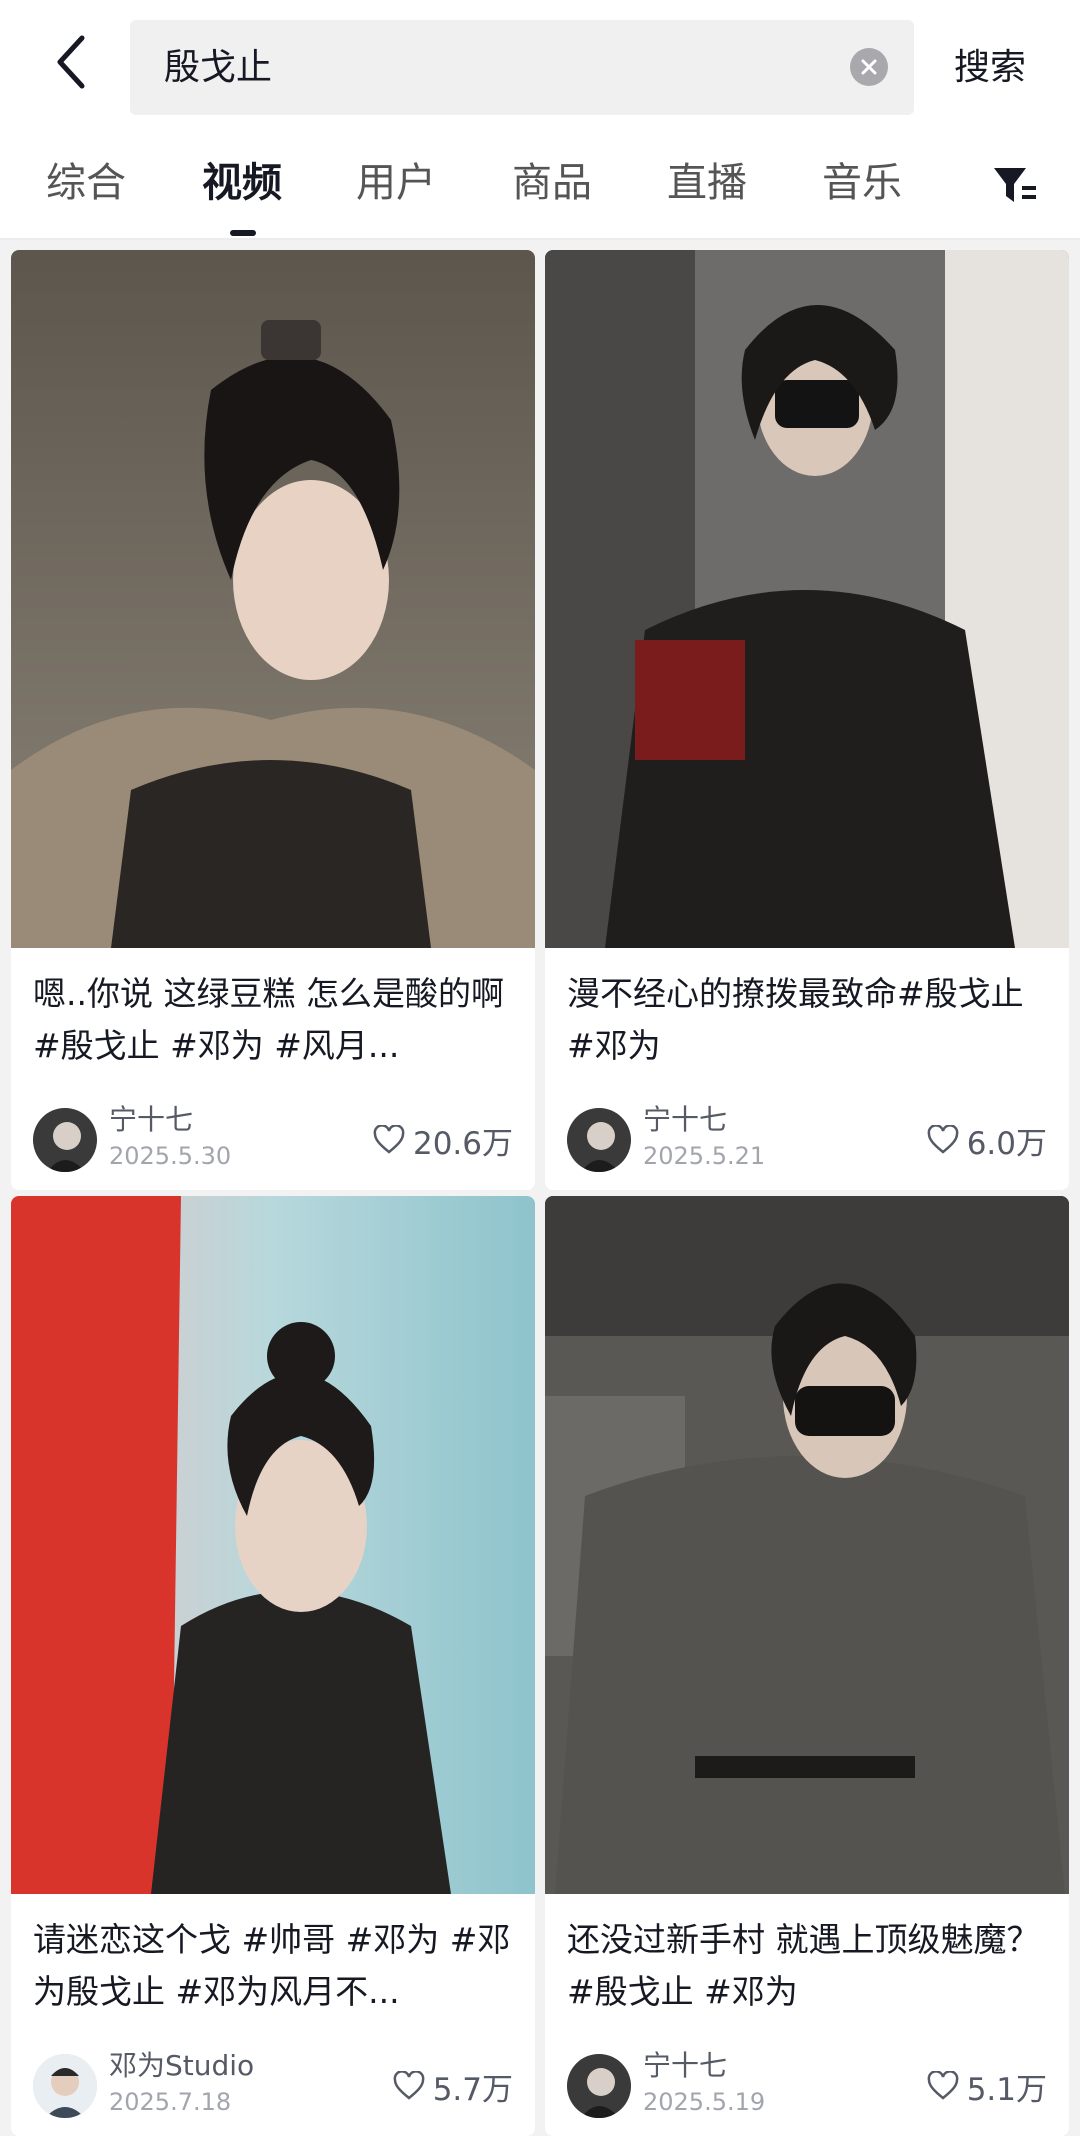 The image size is (1080, 2136). Describe the element at coordinates (181, 2066) in the screenshot. I see `author-name: 邓为Studio` at that location.